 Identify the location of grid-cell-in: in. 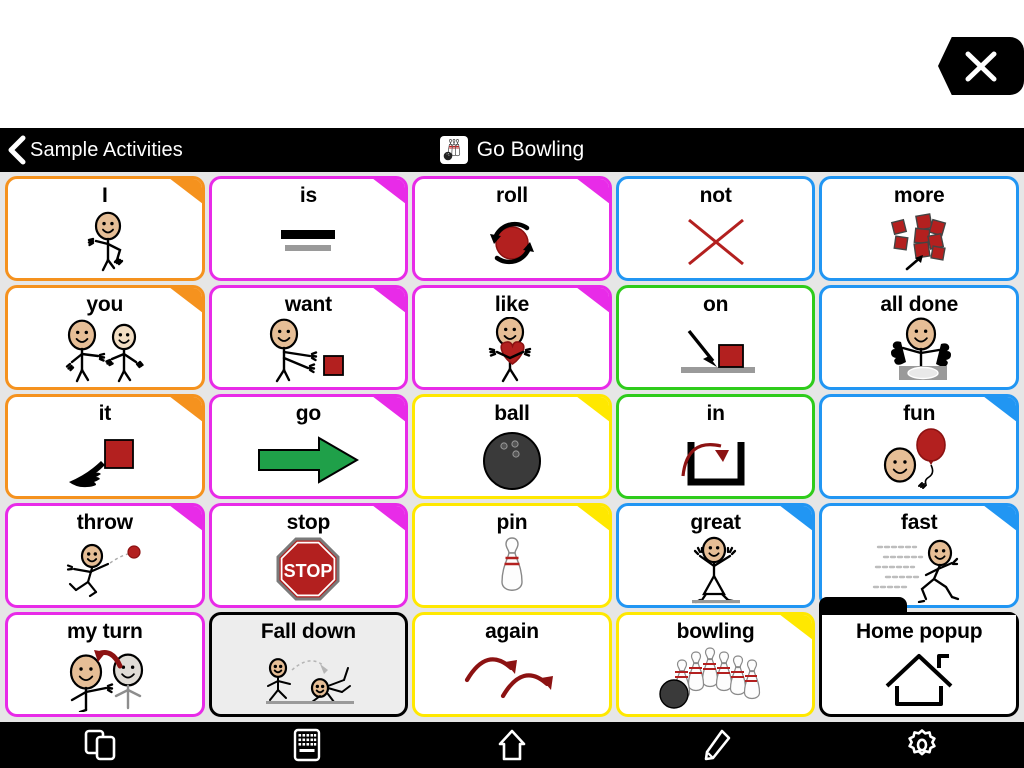
(715, 446).